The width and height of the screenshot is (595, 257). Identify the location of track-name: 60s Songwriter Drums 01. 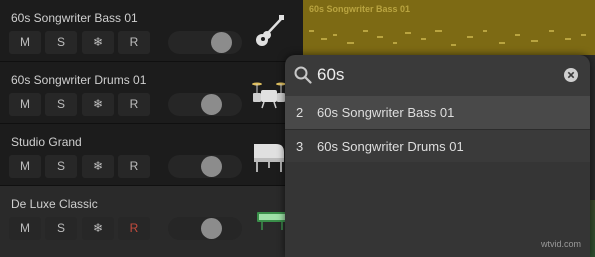
(79, 80).